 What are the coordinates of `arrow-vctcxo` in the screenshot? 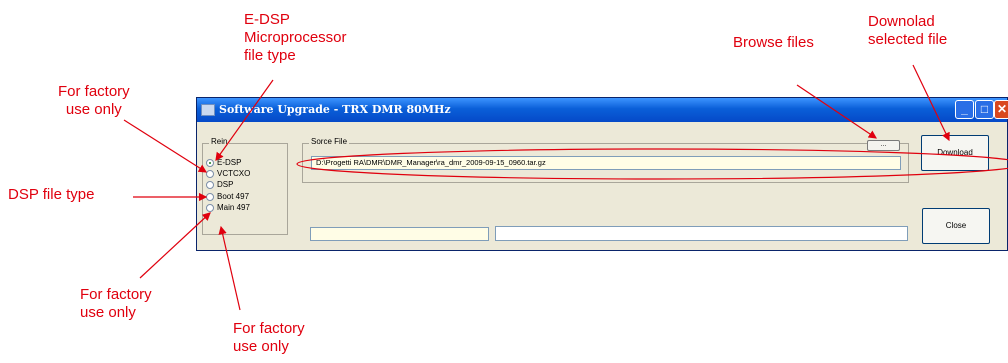 It's located at (165, 146).